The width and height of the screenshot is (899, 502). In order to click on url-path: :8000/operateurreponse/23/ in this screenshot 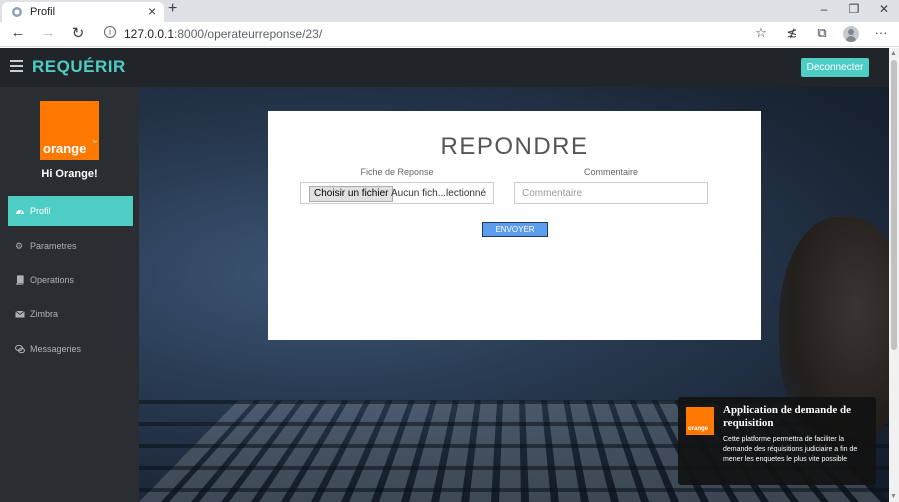, I will do `click(248, 34)`.